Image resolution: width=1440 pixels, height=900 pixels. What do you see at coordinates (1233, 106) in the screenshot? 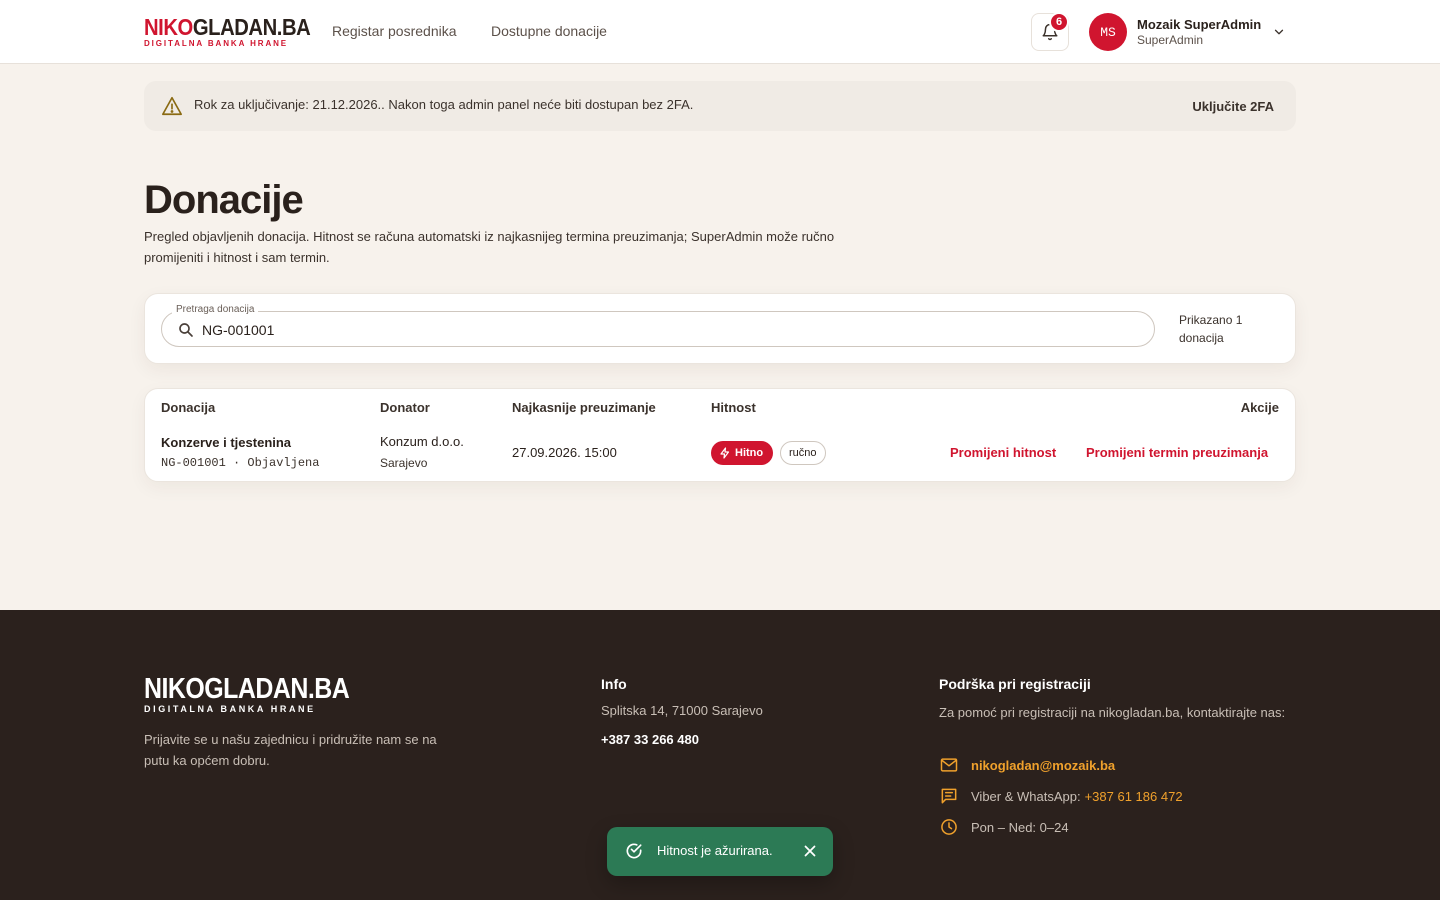
I see `enable-2fa-button: Uključite 2FA` at bounding box center [1233, 106].